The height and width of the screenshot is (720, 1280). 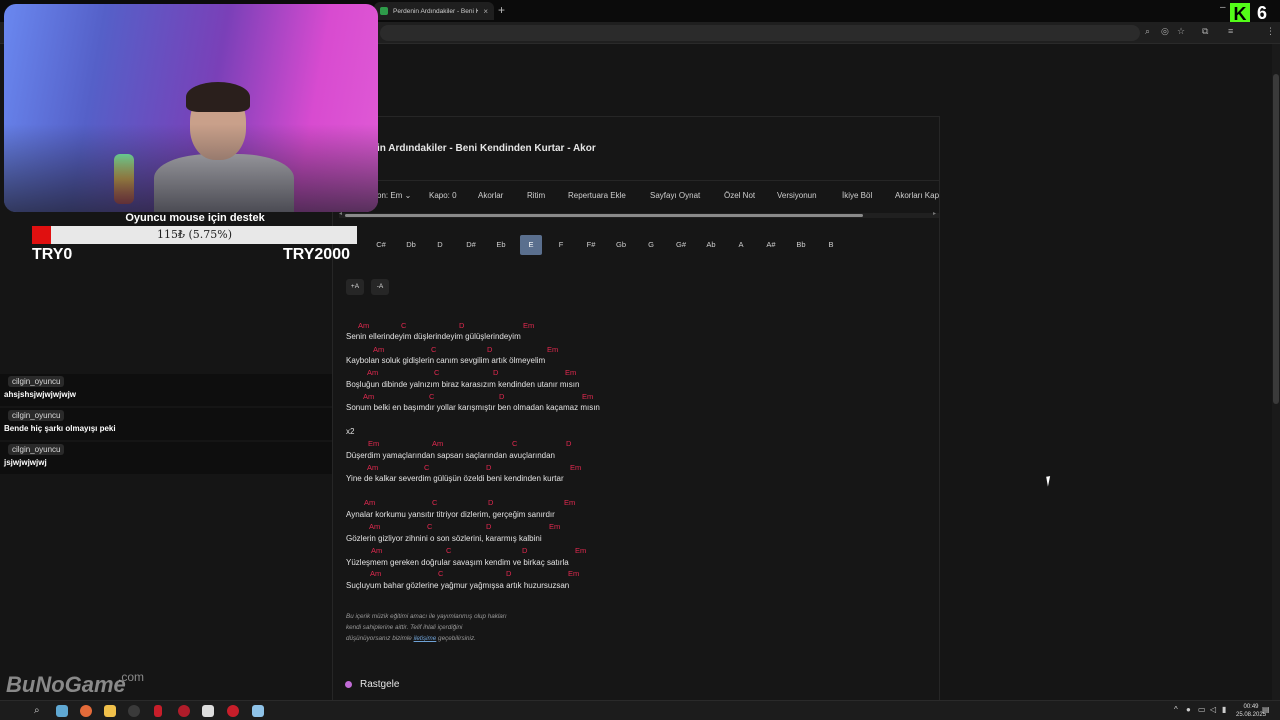 I want to click on menu-scrollbar: ◂ ▸, so click(x=639, y=214).